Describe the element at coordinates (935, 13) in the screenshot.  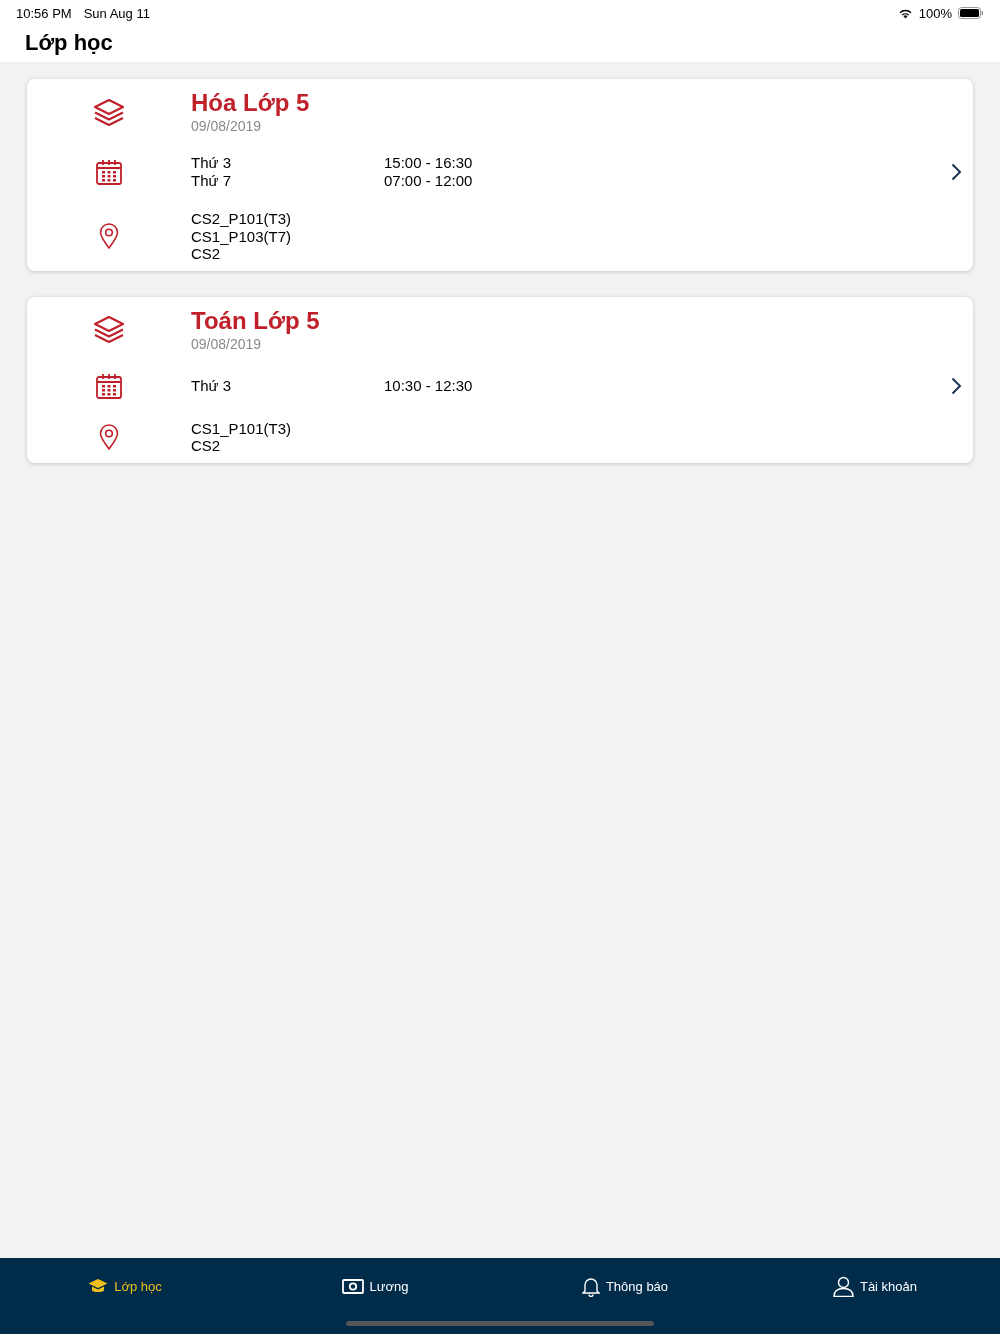
I see `battery-percent: 100%` at that location.